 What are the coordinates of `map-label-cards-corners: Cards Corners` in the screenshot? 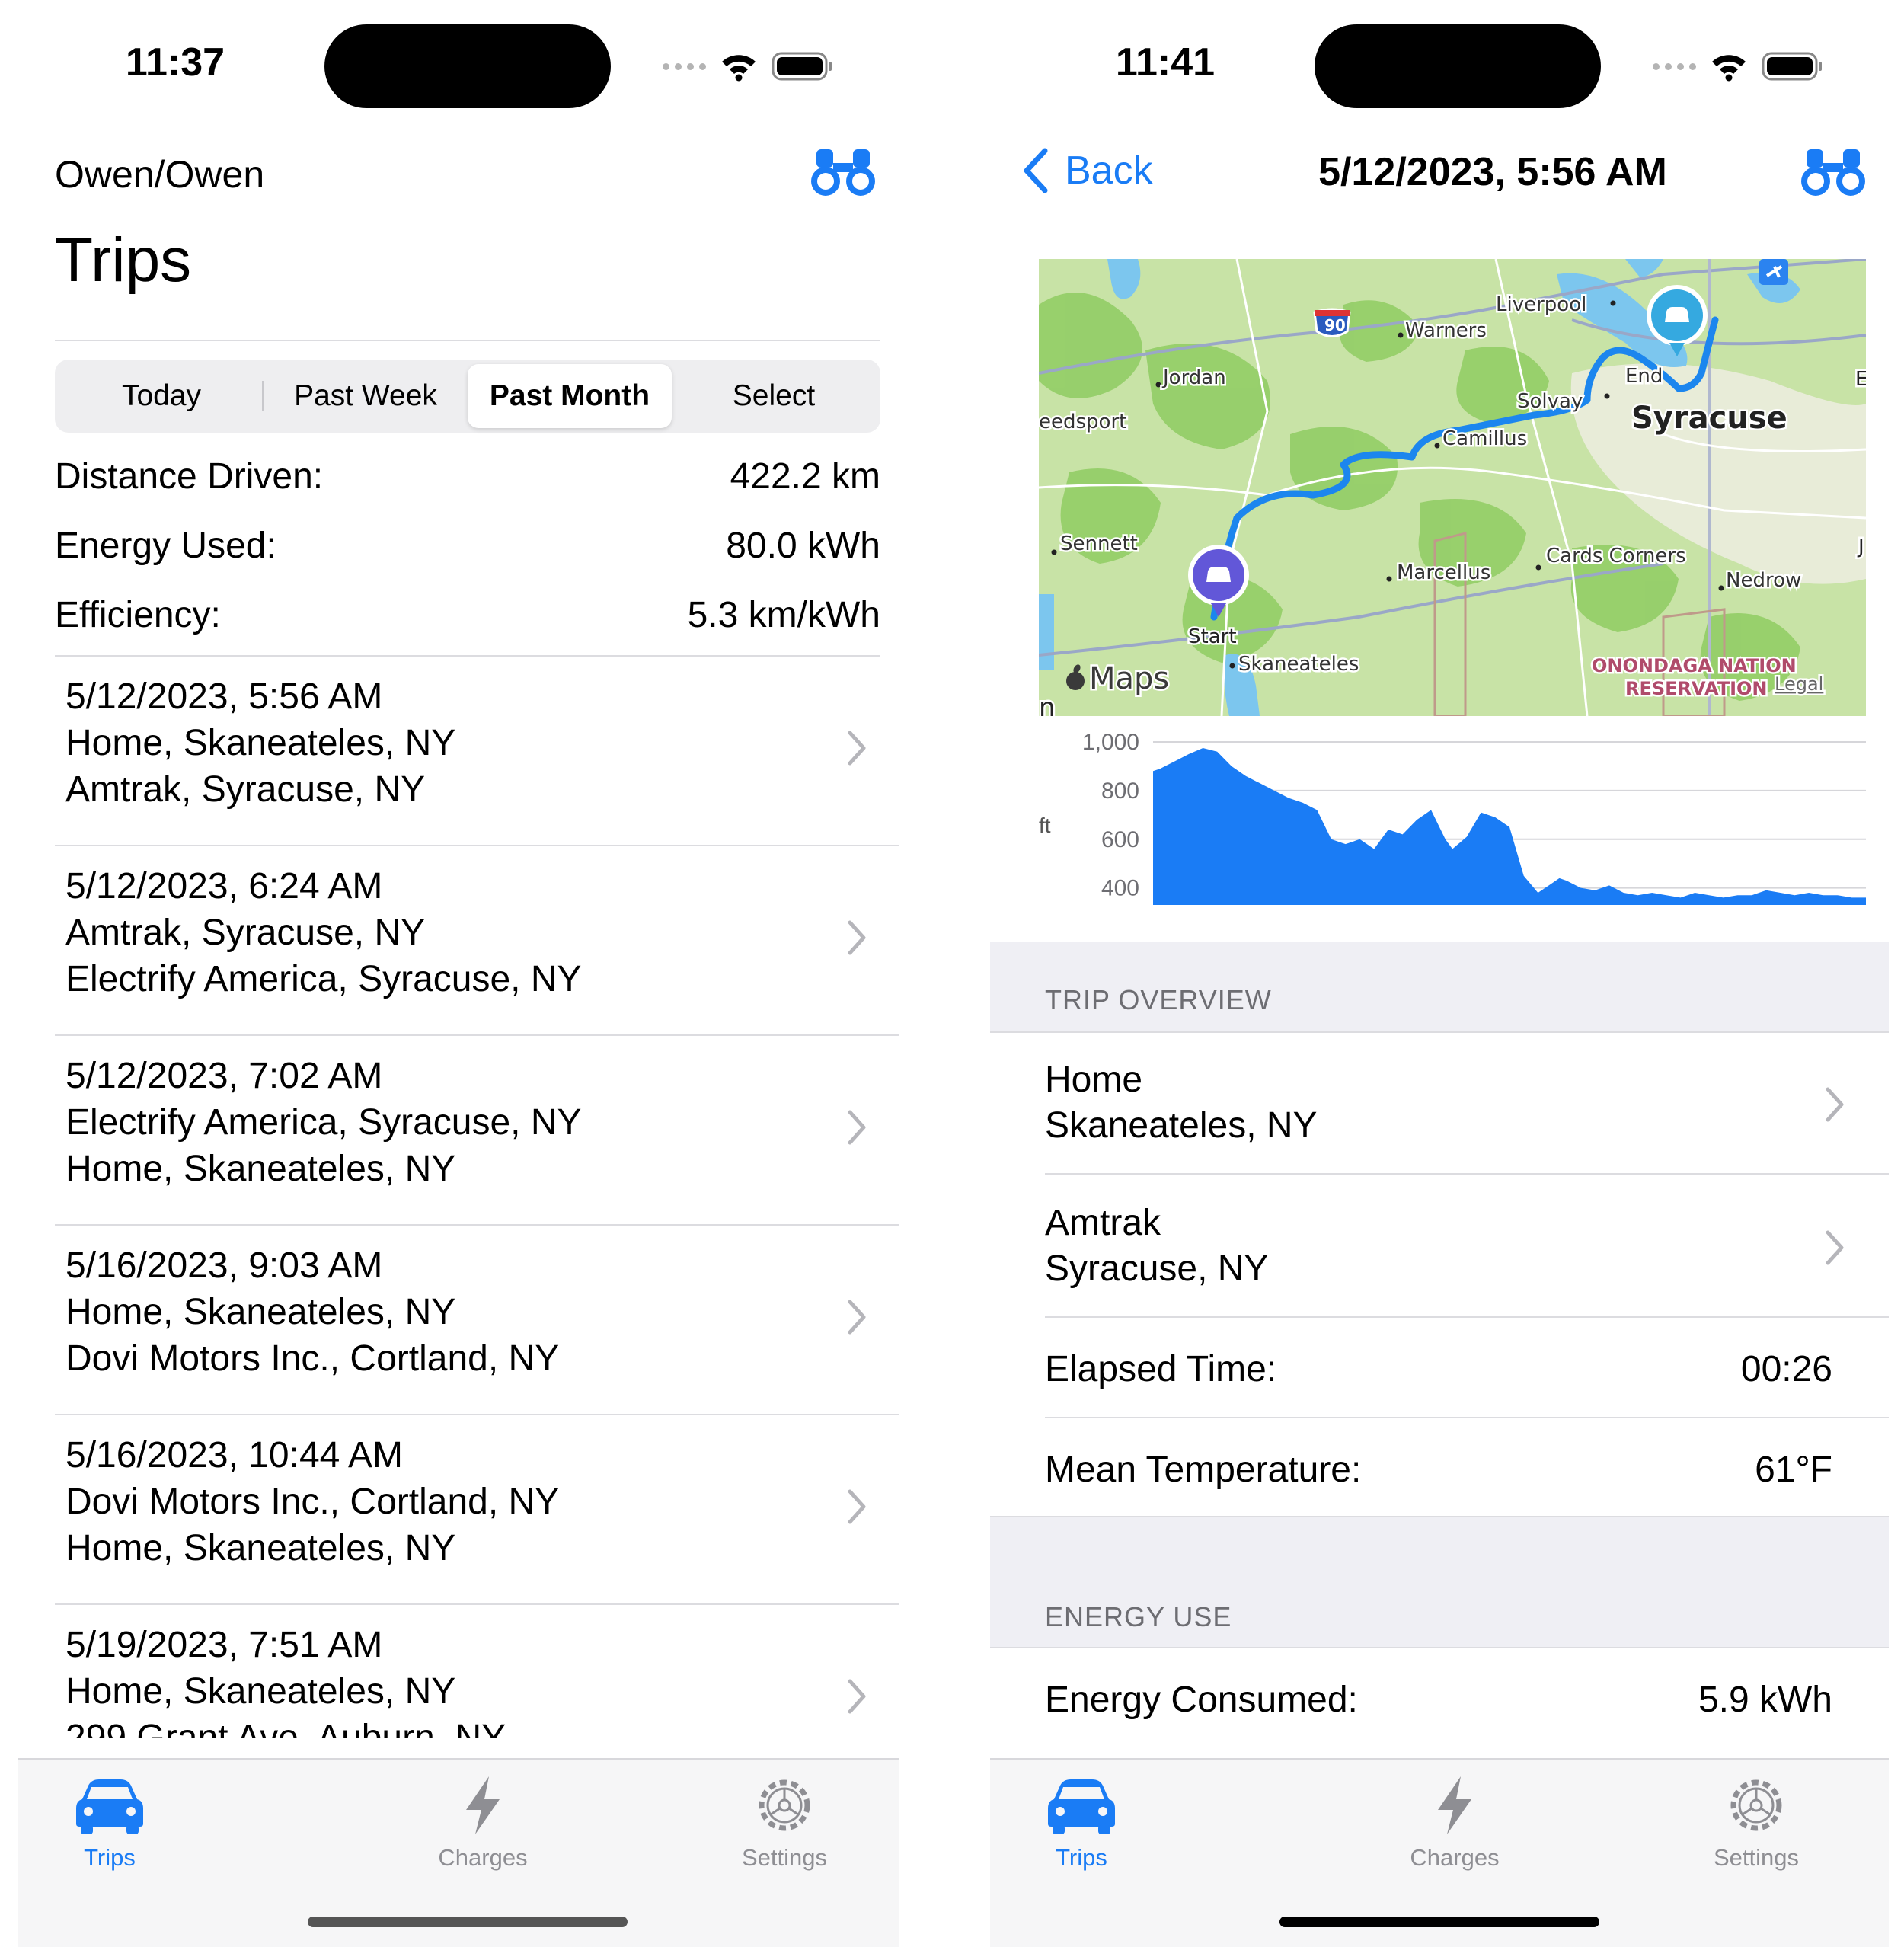 It's located at (1616, 556).